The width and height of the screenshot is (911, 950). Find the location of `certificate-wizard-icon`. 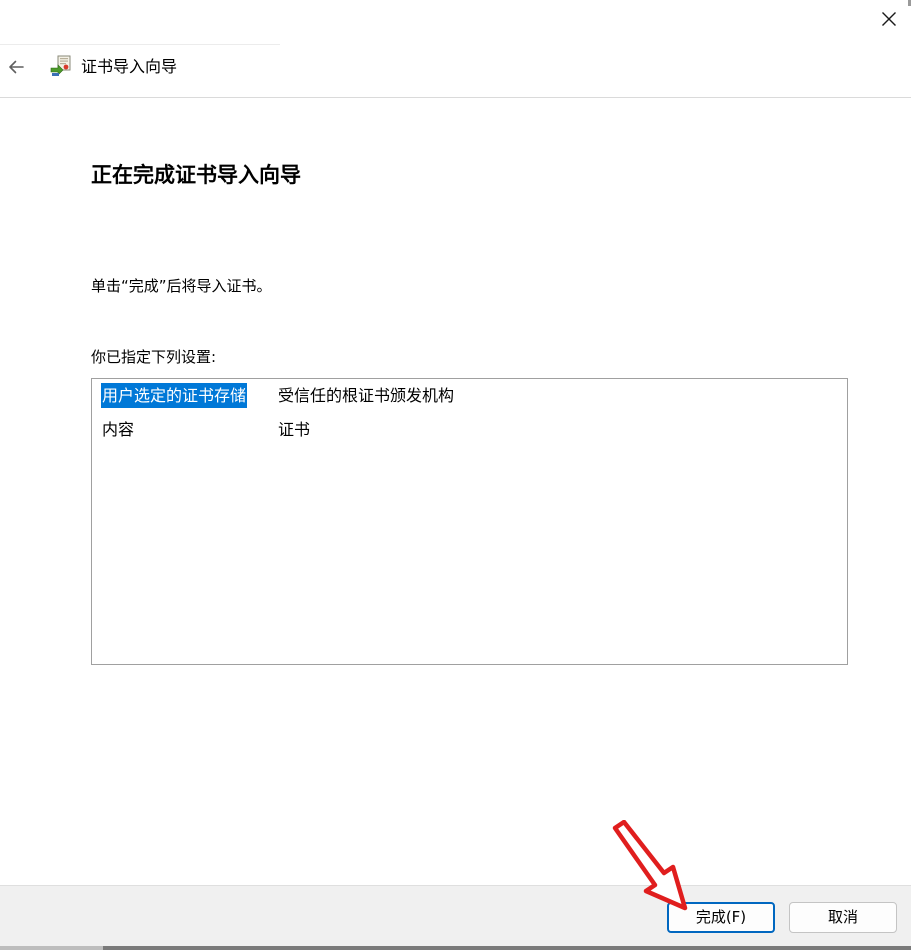

certificate-wizard-icon is located at coordinates (60, 65).